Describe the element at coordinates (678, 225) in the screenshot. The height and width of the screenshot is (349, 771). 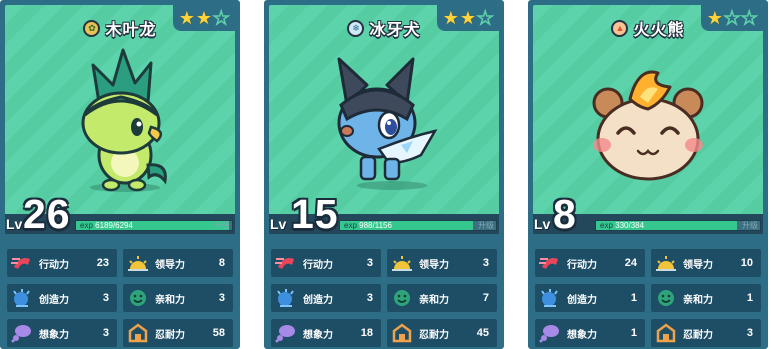
I see `experience-bar: exp 330/384 升级` at that location.